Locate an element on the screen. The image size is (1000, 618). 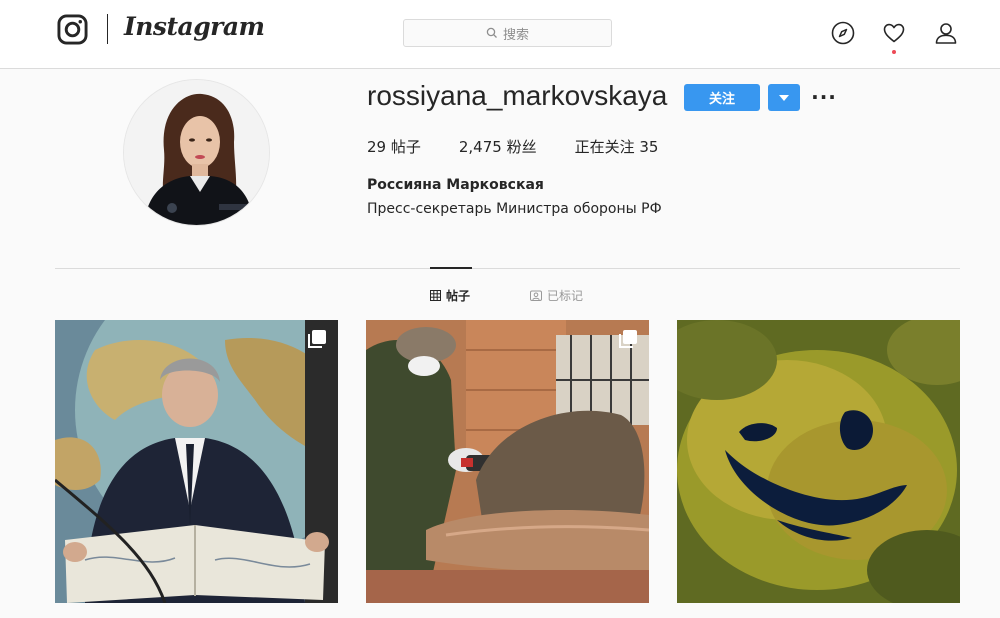
search-icon is located at coordinates (491, 32).